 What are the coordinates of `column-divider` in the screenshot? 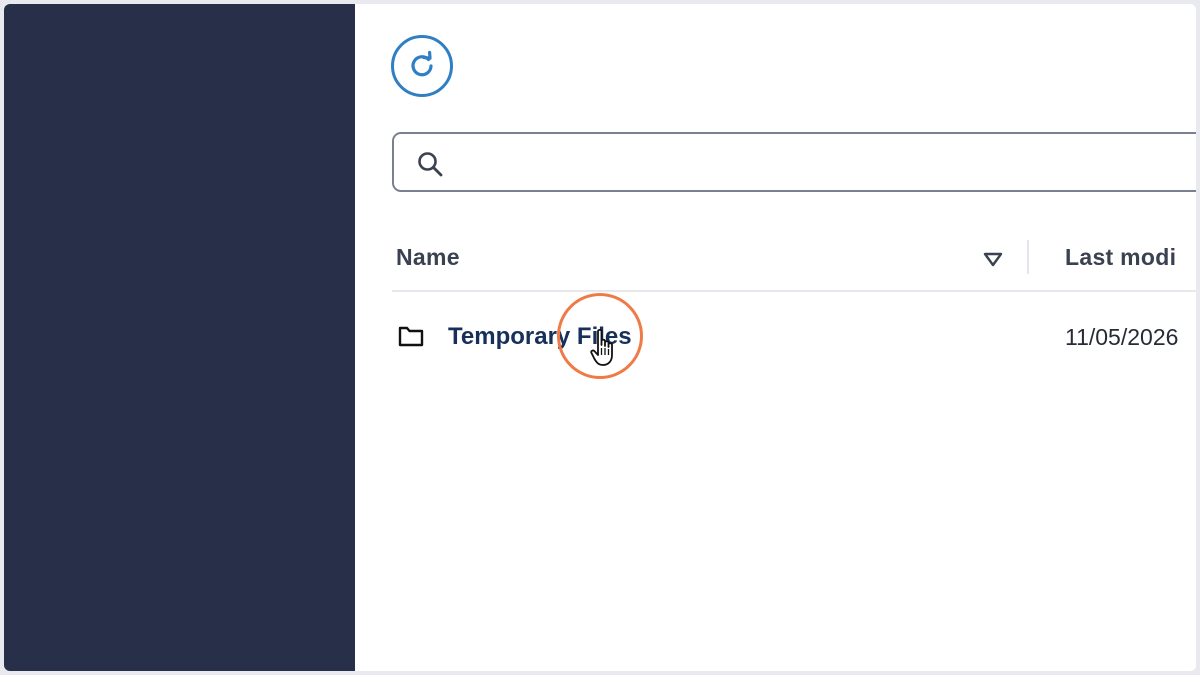 It's located at (1028, 257).